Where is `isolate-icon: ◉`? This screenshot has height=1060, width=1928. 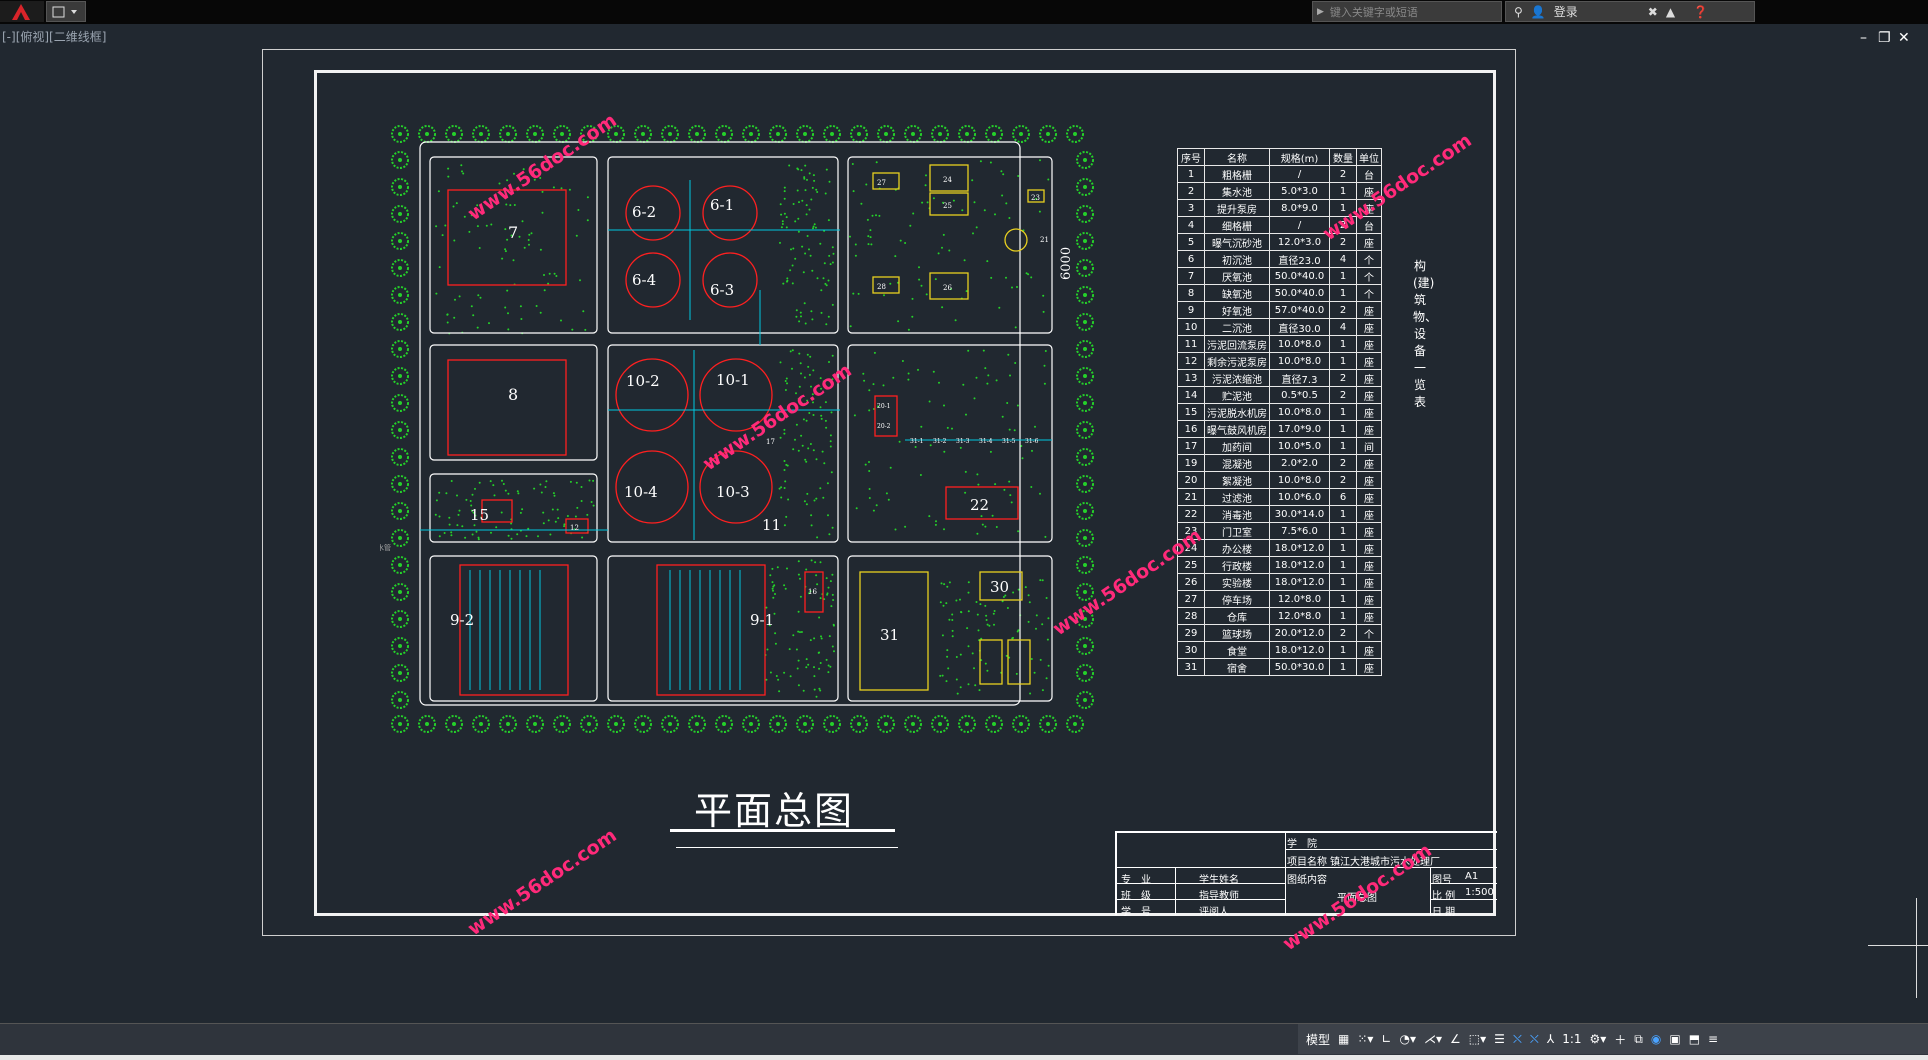
isolate-icon: ◉ is located at coordinates (1656, 1039).